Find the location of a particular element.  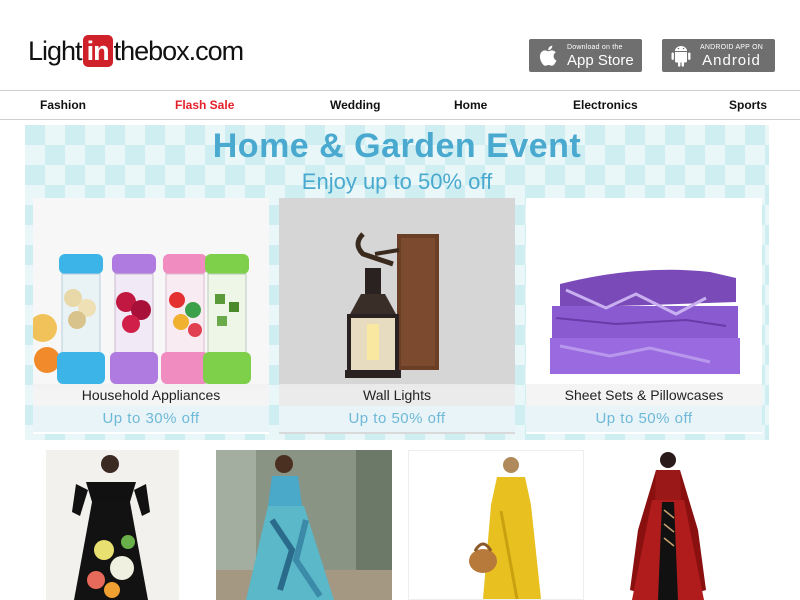

banner-subtitle: Enjoy up to 50% off is located at coordinates (397, 181).